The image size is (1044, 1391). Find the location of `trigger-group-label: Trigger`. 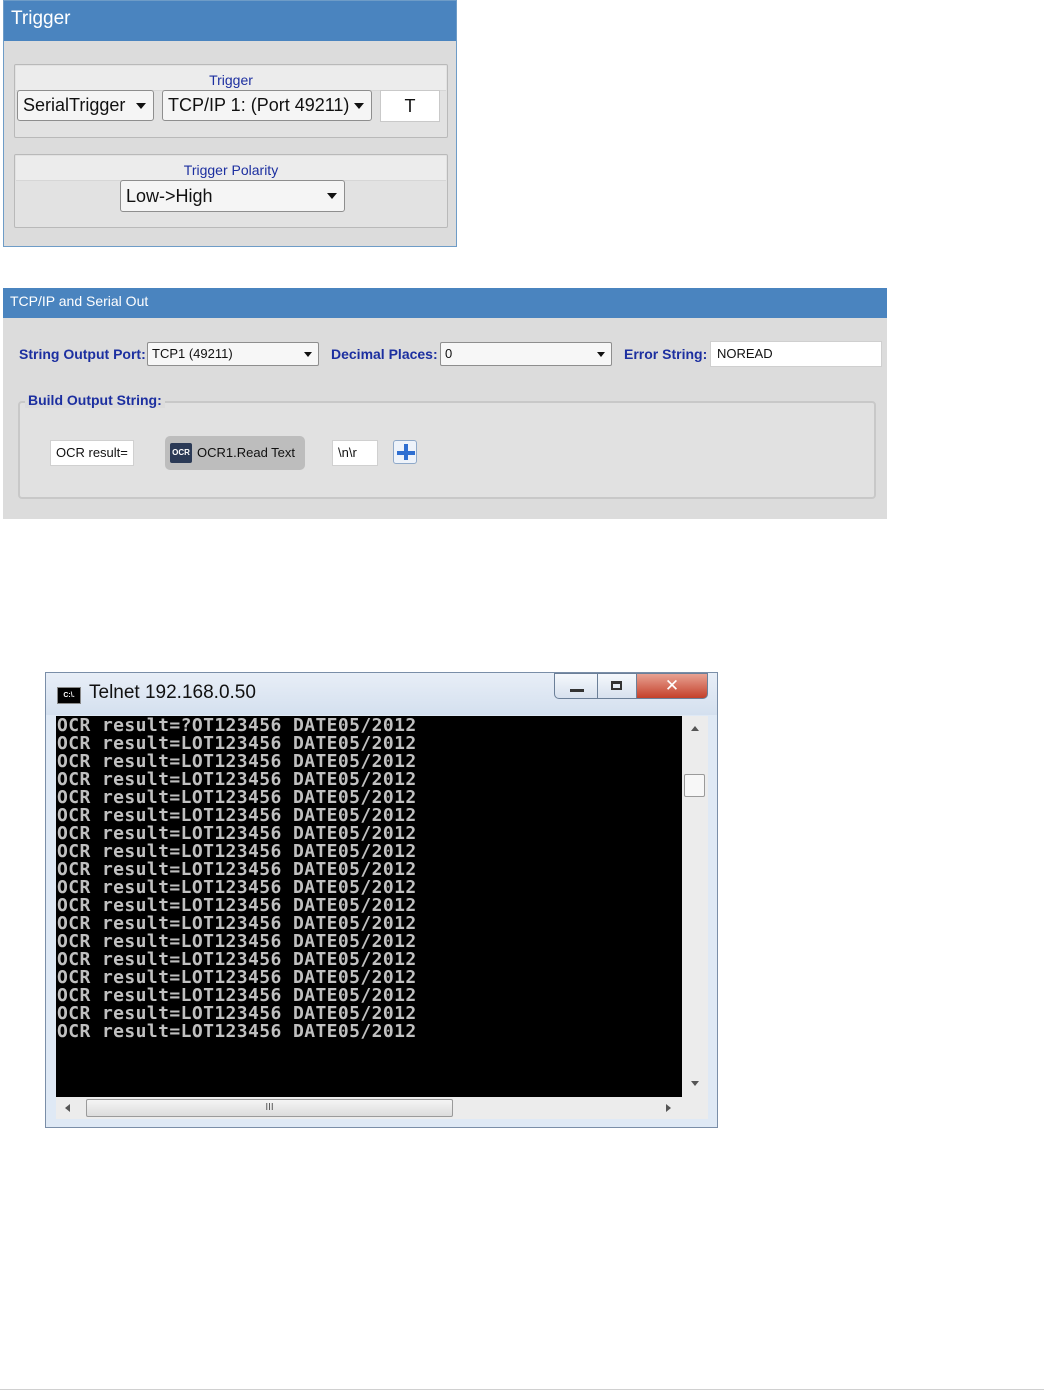

trigger-group-label: Trigger is located at coordinates (231, 80).